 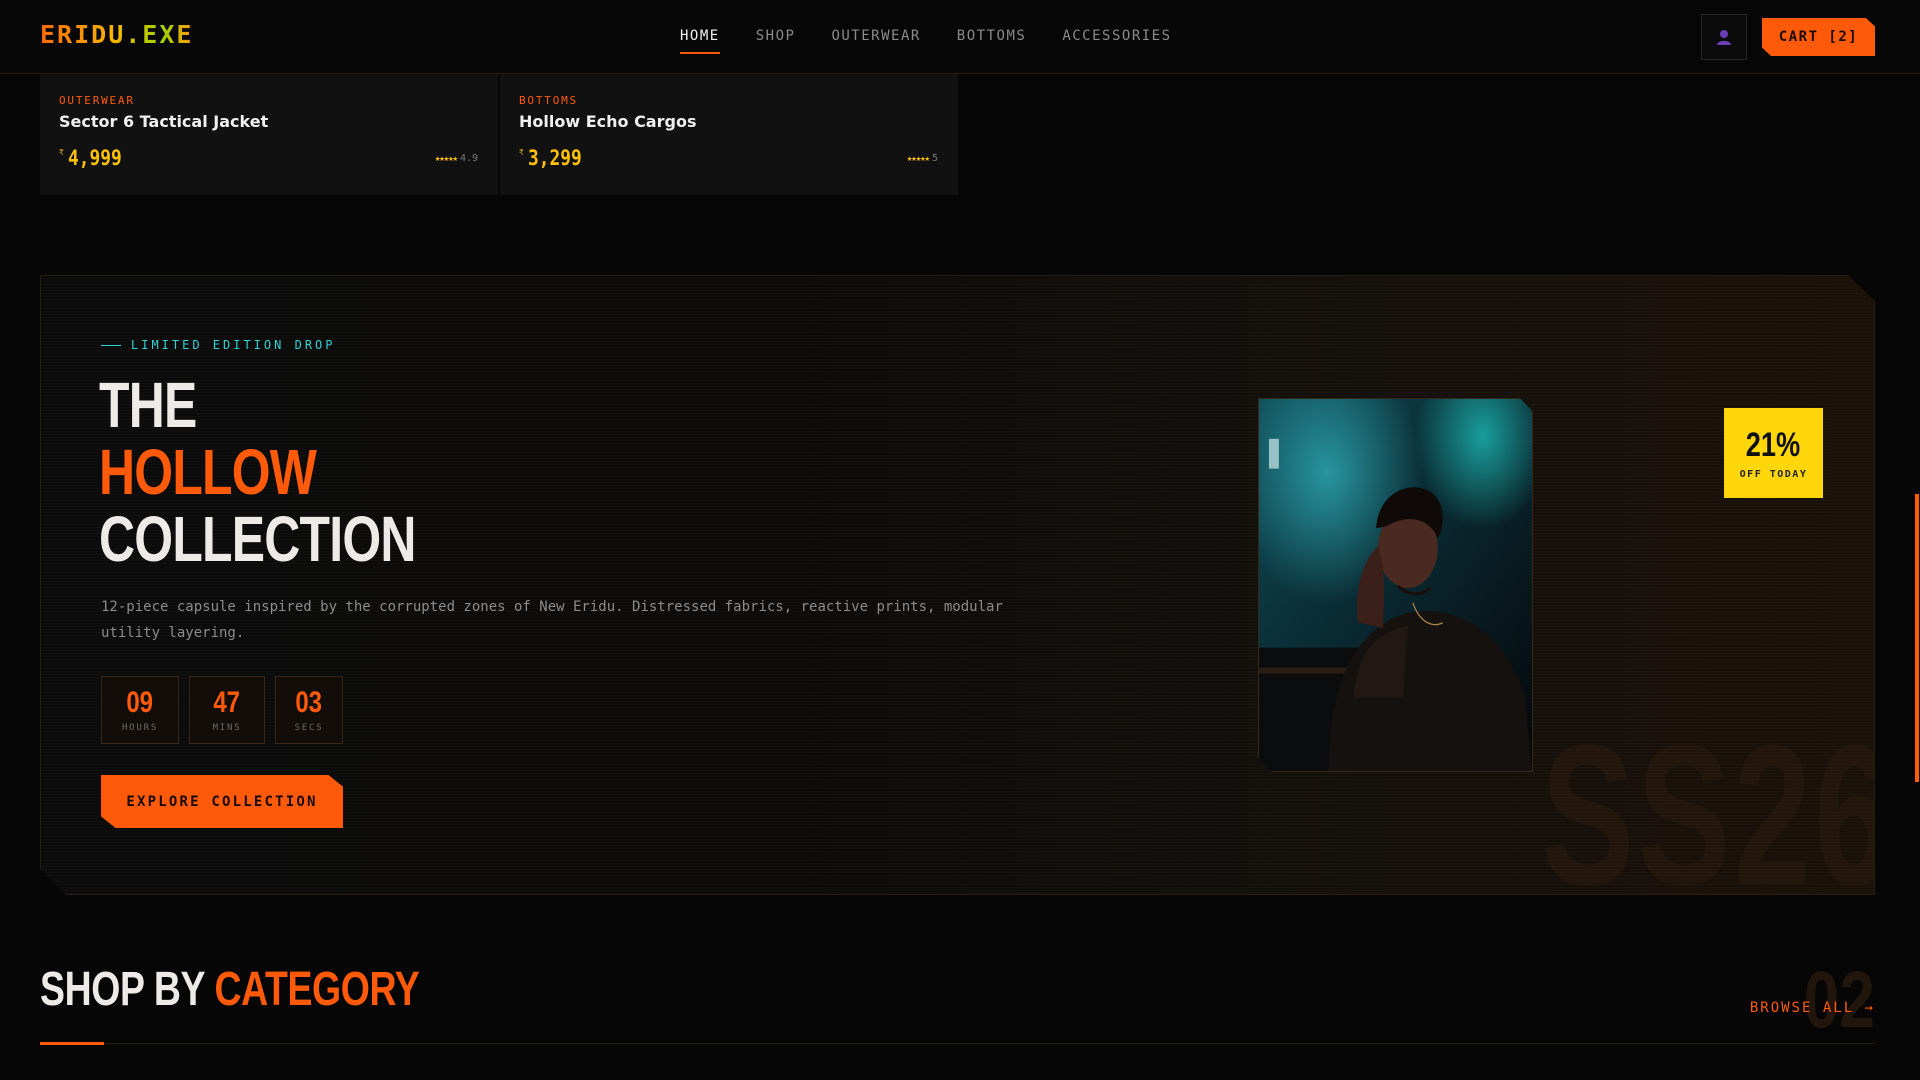 I want to click on nav-home: HOME, so click(x=700, y=41).